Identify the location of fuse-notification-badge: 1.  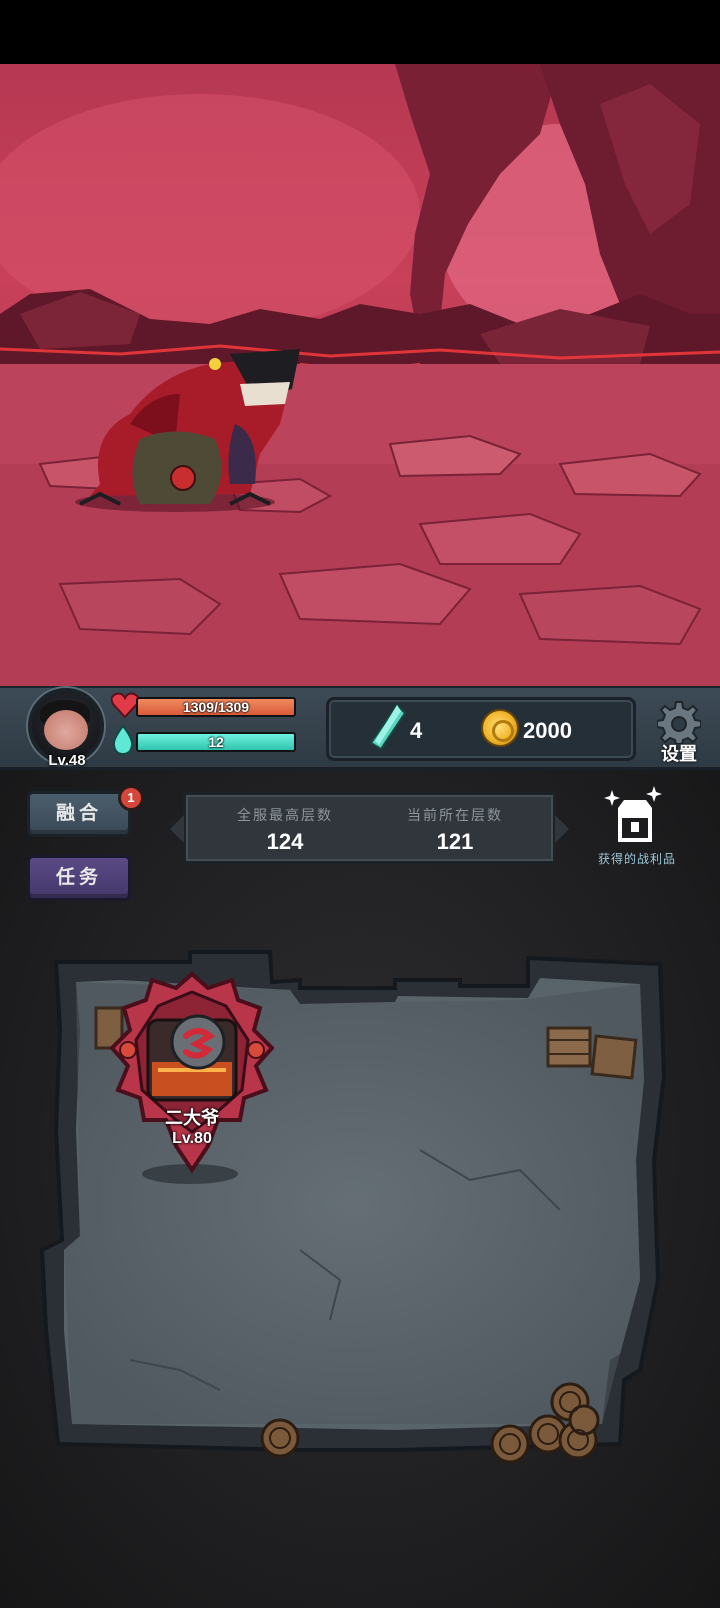
(131, 798).